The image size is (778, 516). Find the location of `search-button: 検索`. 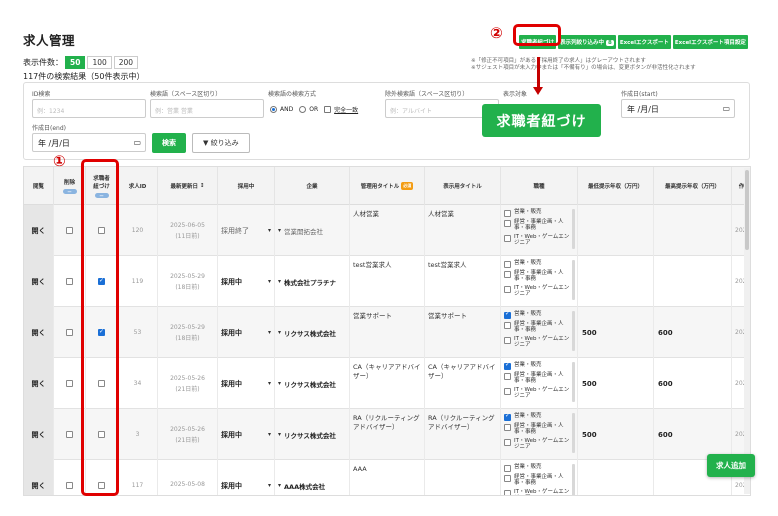

search-button: 検索 is located at coordinates (169, 143).